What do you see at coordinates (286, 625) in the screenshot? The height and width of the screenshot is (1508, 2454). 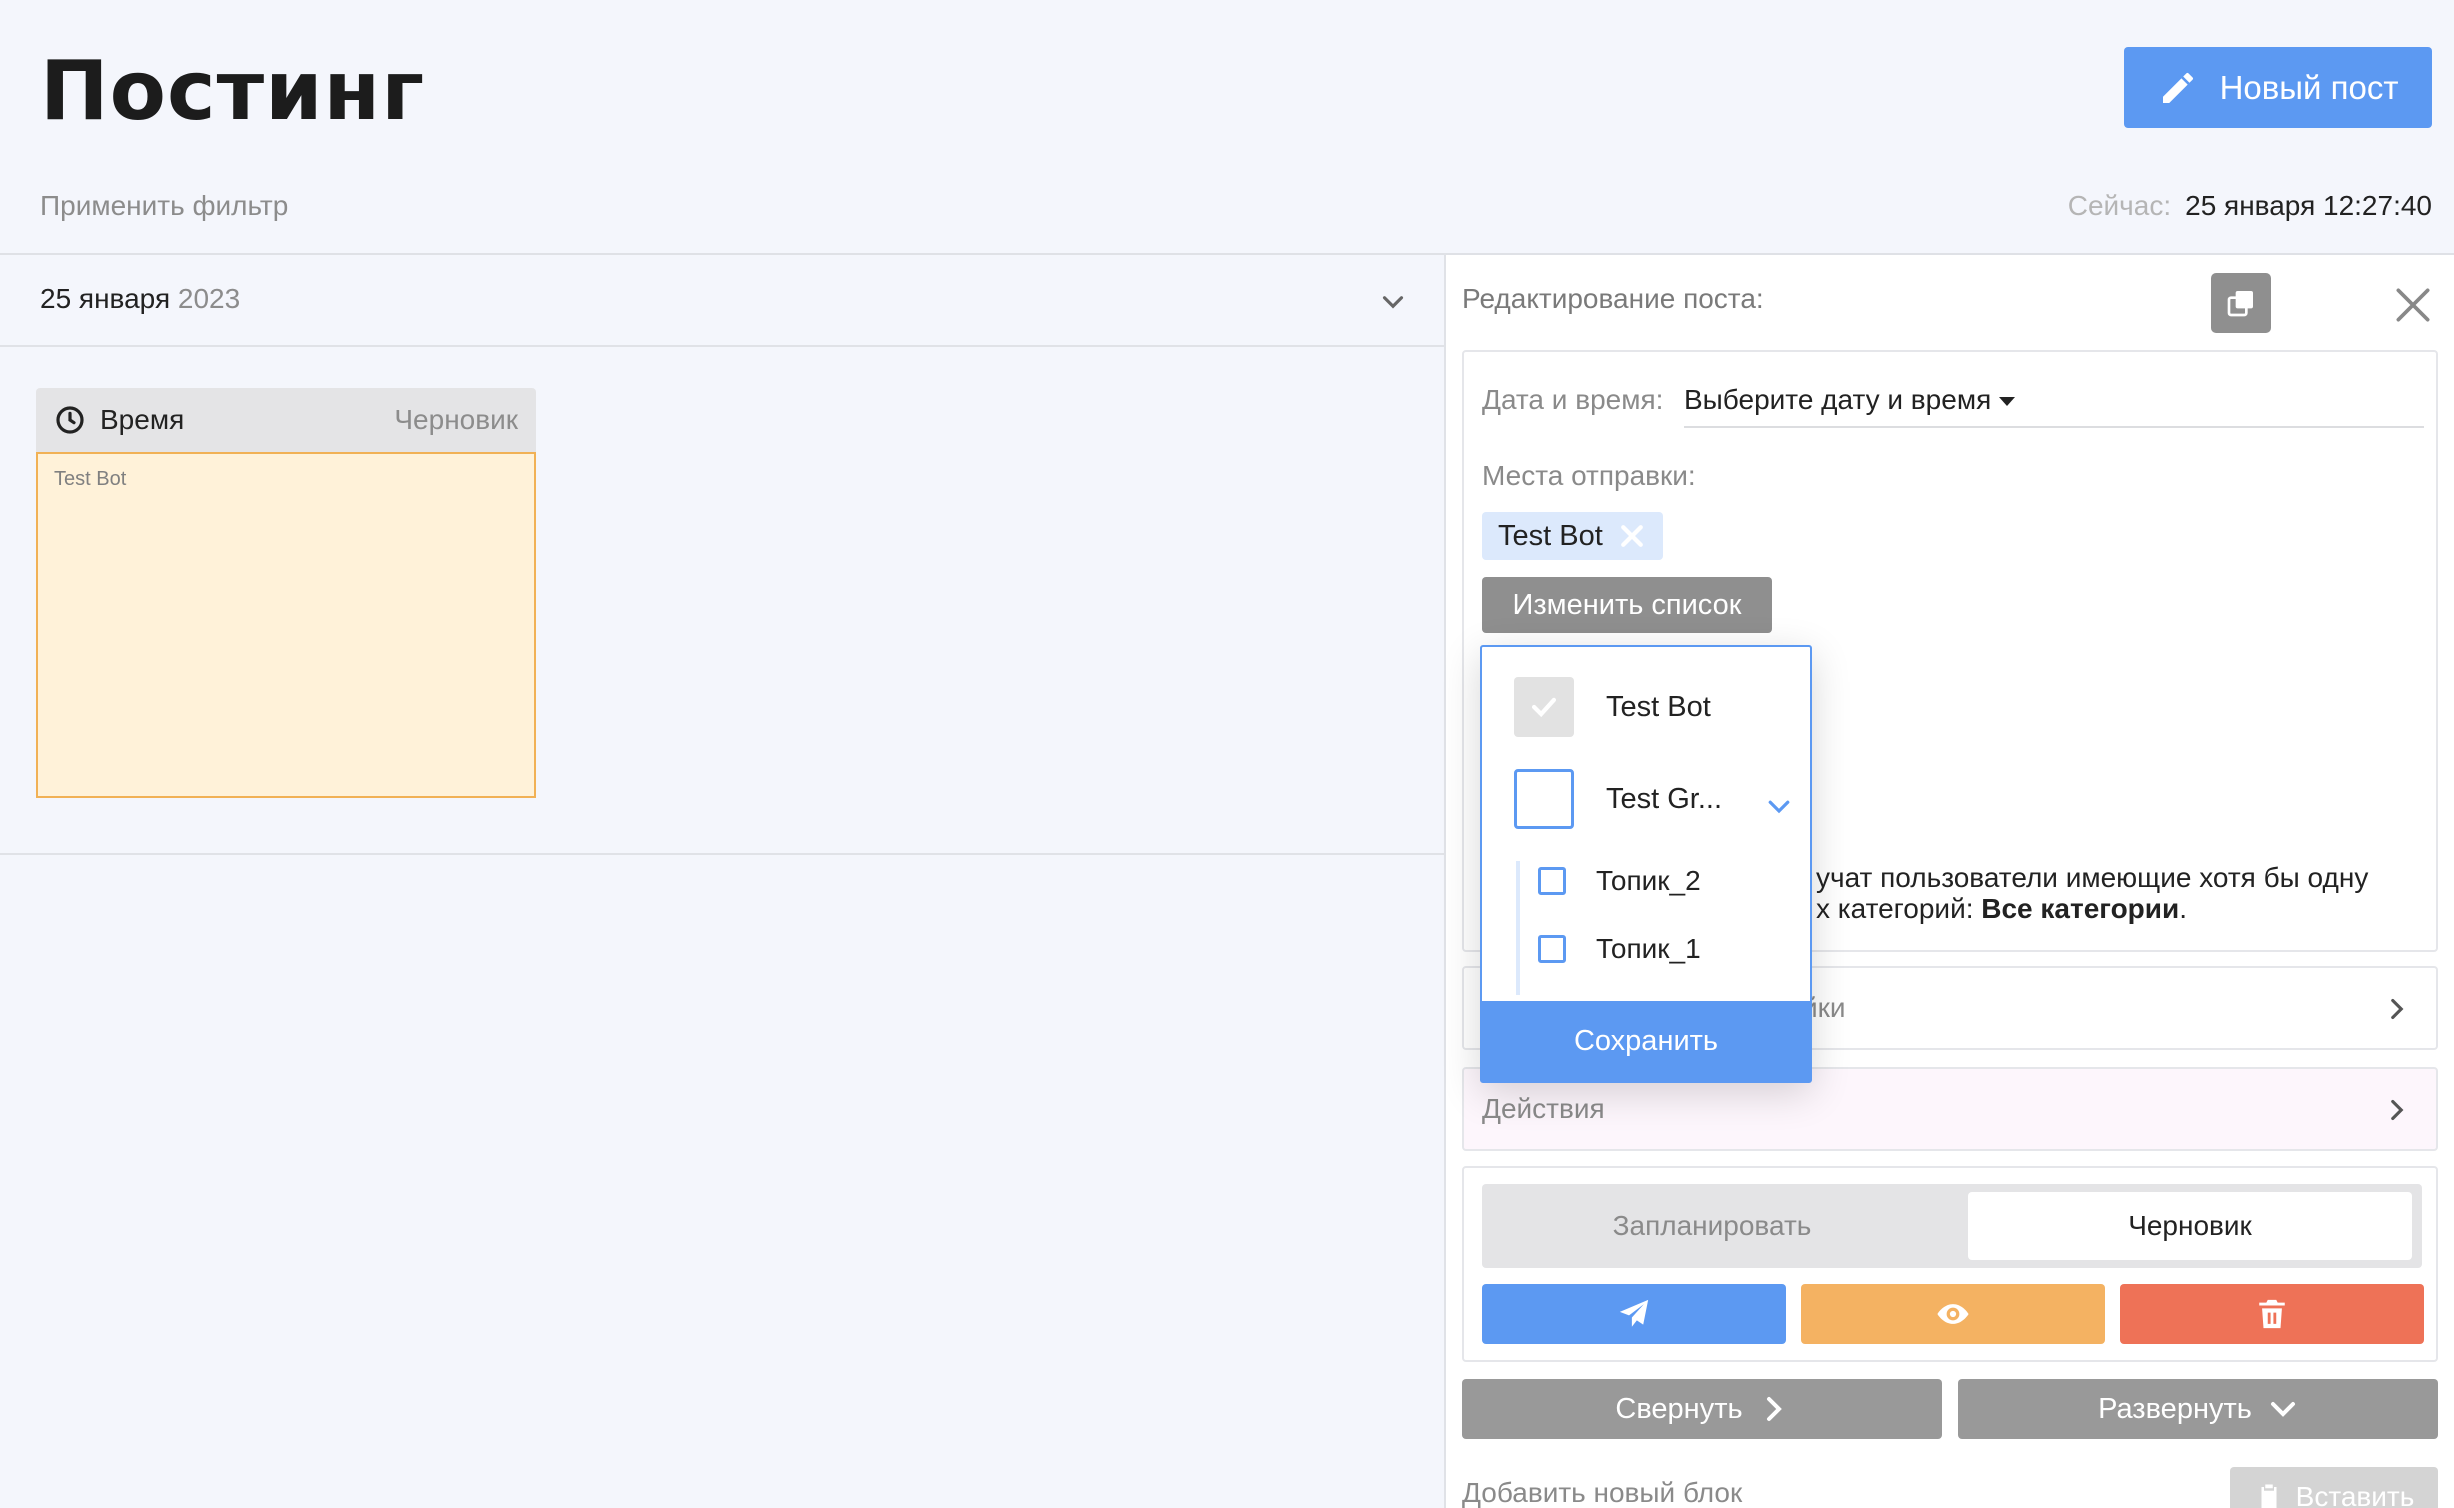 I see `post-card-body: Test Bot` at bounding box center [286, 625].